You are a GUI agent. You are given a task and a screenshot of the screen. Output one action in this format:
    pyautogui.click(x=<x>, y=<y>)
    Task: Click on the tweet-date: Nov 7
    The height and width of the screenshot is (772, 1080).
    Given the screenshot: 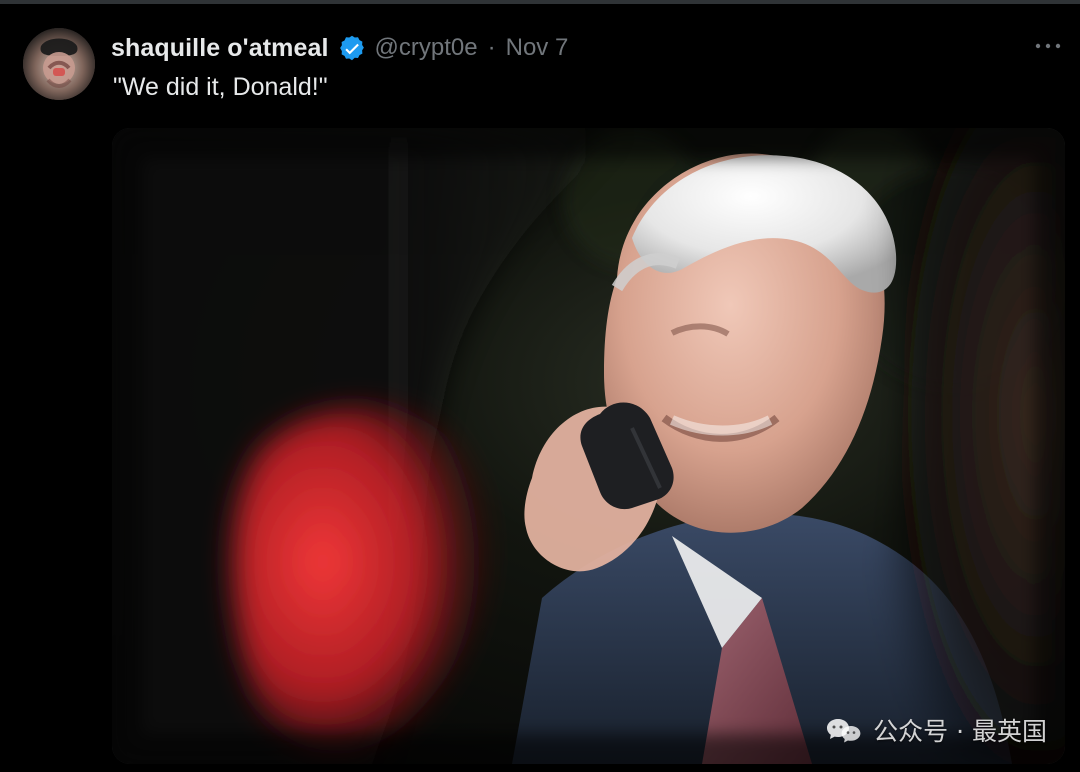 What is the action you would take?
    pyautogui.click(x=537, y=48)
    